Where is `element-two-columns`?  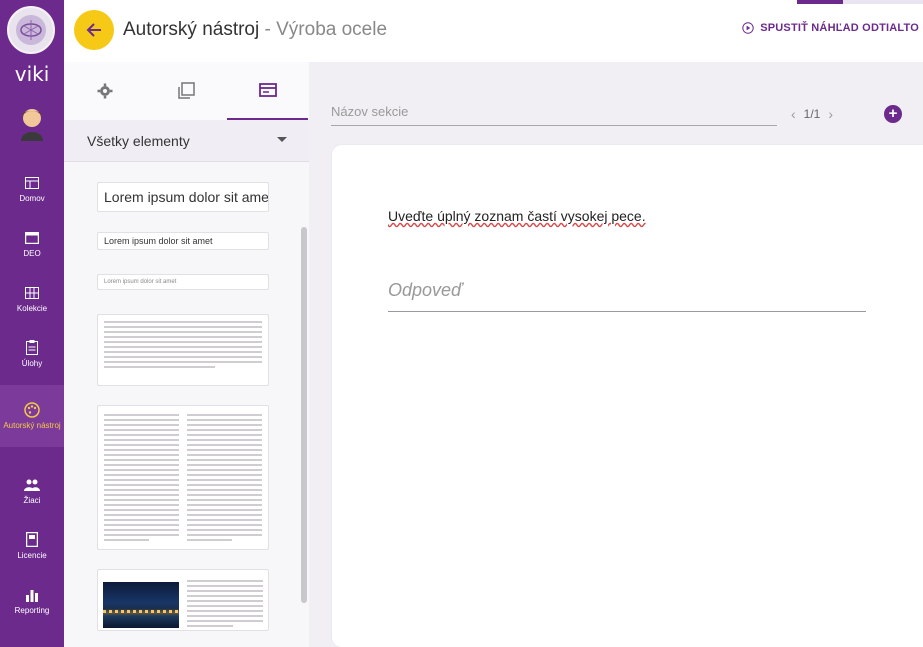 element-two-columns is located at coordinates (183, 477).